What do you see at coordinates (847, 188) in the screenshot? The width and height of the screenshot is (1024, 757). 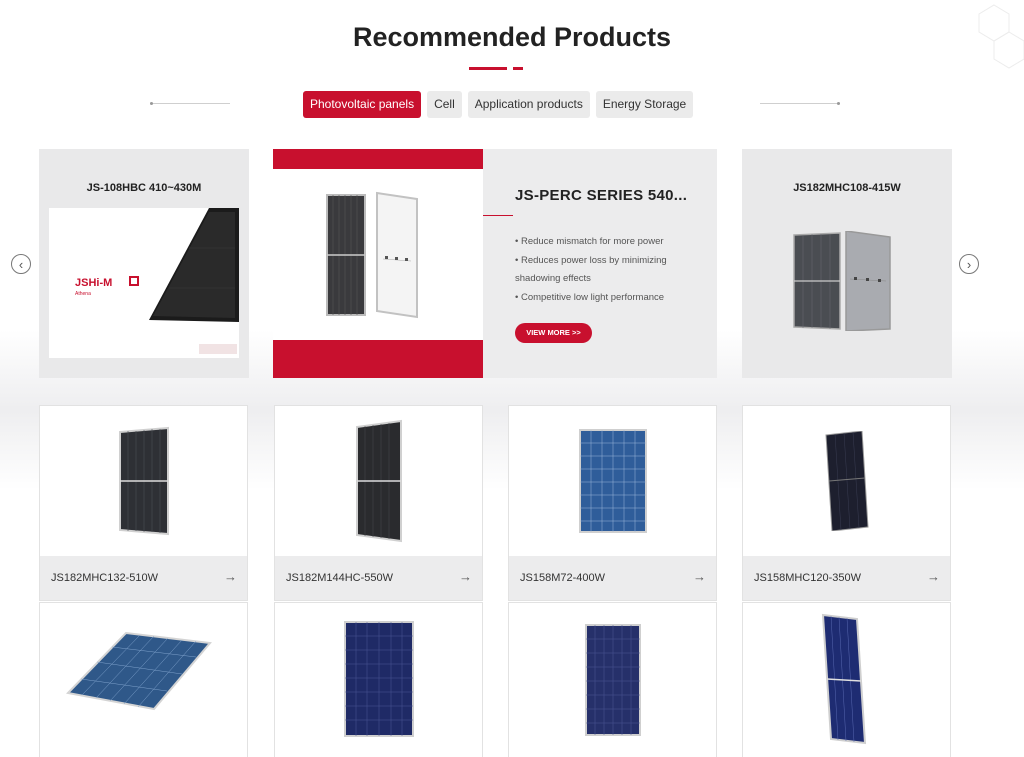 I see `product-name: JS182MHC108-415W` at bounding box center [847, 188].